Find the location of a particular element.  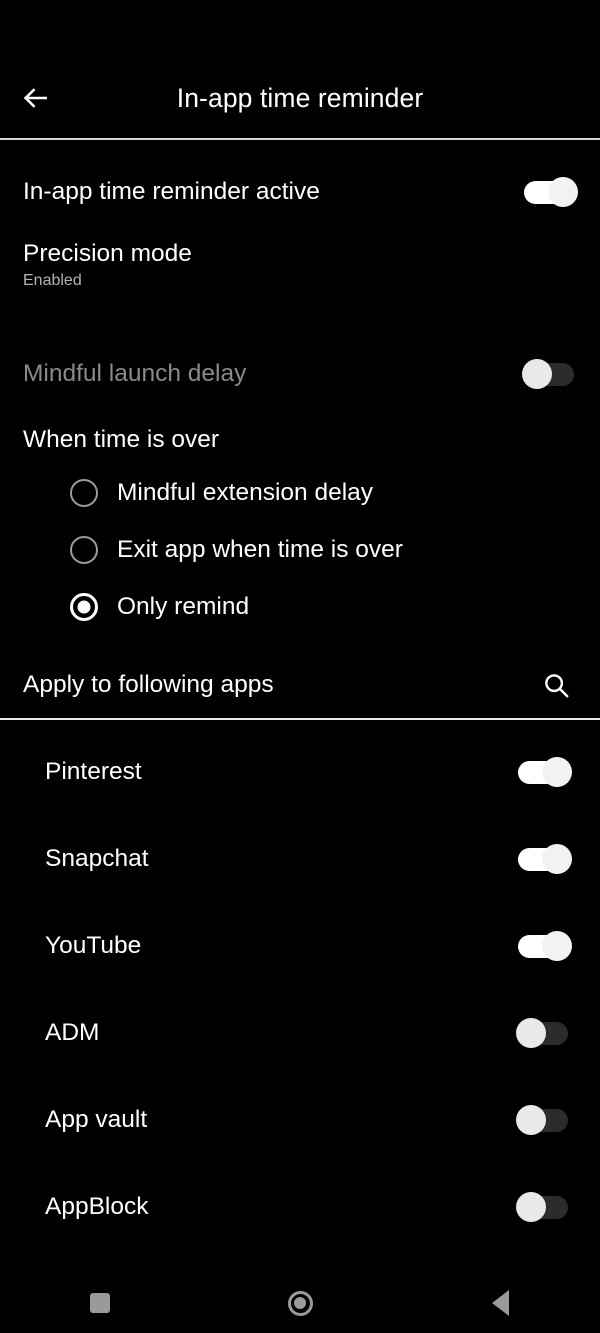

radio-option-label: Mindful extension delay is located at coordinates (245, 492).